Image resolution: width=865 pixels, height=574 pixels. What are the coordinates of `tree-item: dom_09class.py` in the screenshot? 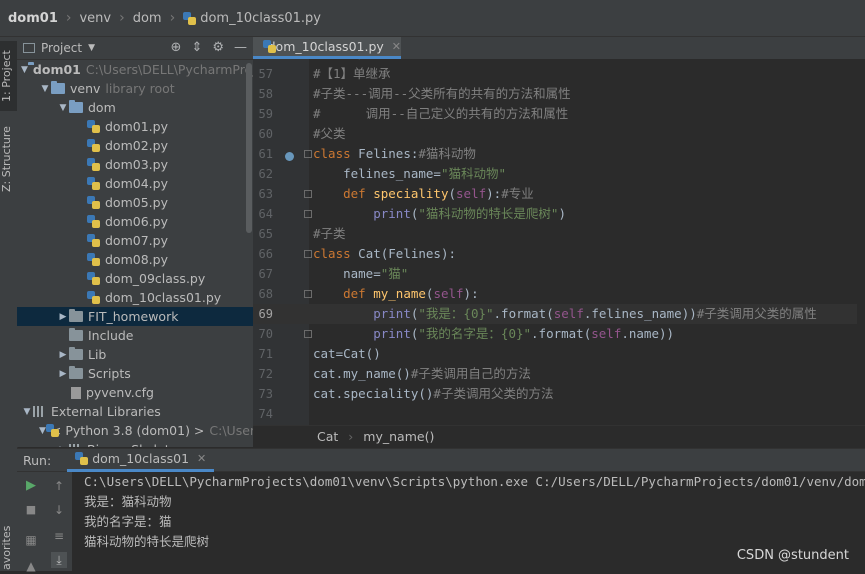 It's located at (135, 278).